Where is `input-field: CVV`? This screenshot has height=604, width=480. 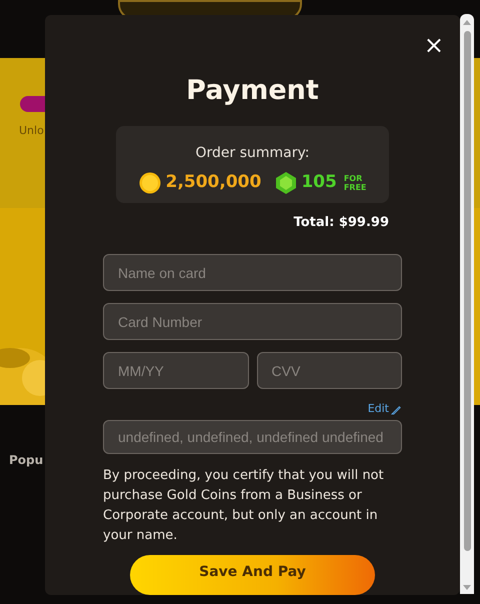
input-field: CVV is located at coordinates (329, 371).